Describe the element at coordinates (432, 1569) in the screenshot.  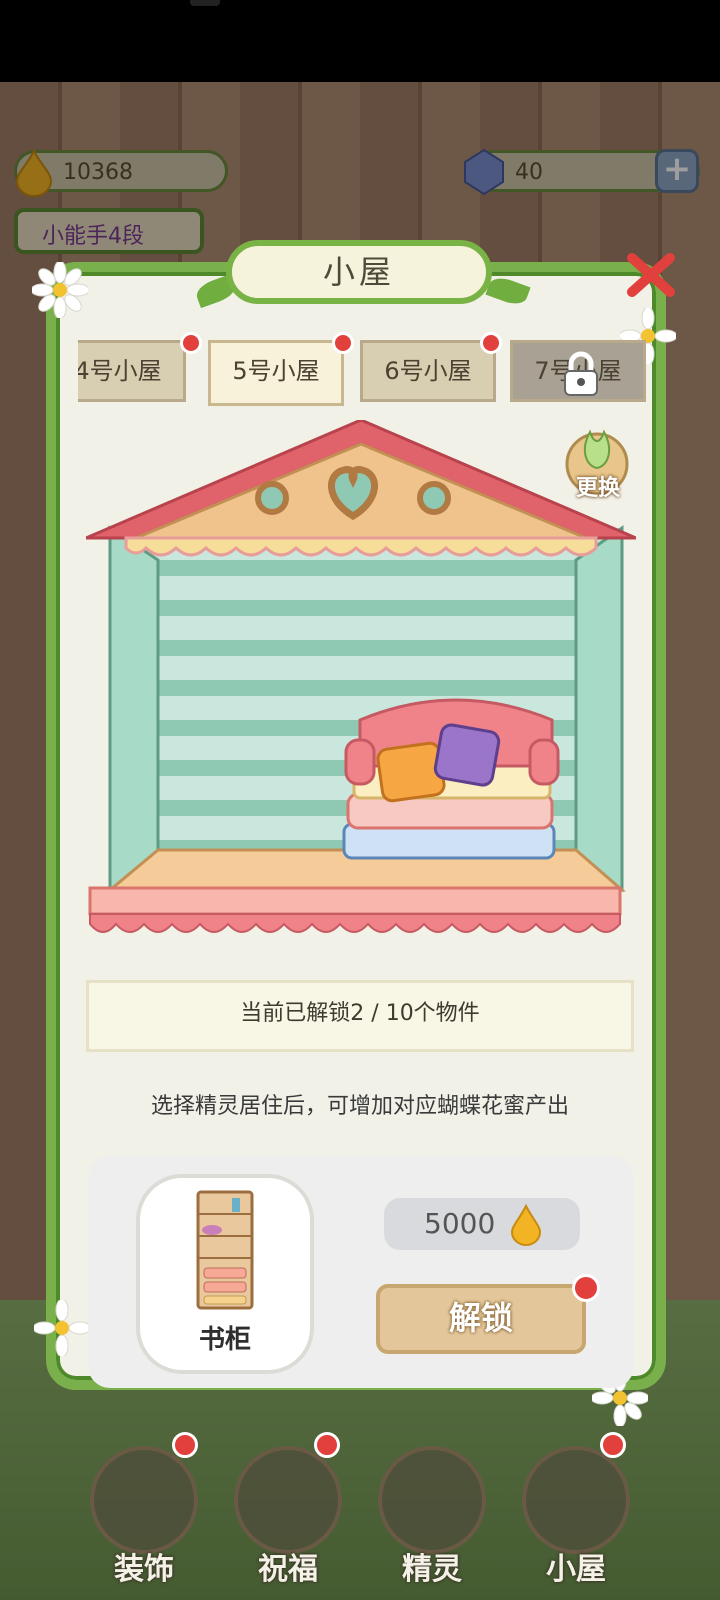
I see `nav-label: 精灵` at that location.